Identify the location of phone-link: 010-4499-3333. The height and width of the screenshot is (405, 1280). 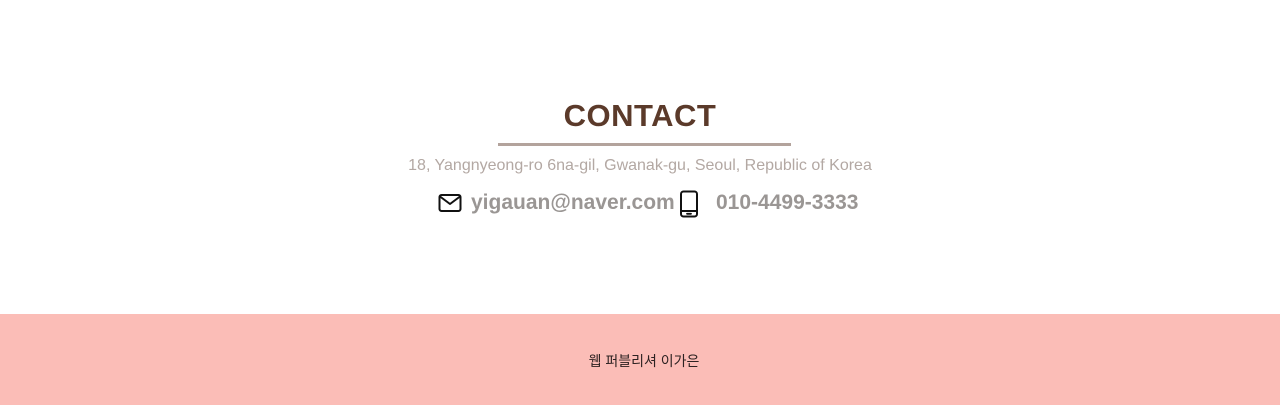
(787, 203).